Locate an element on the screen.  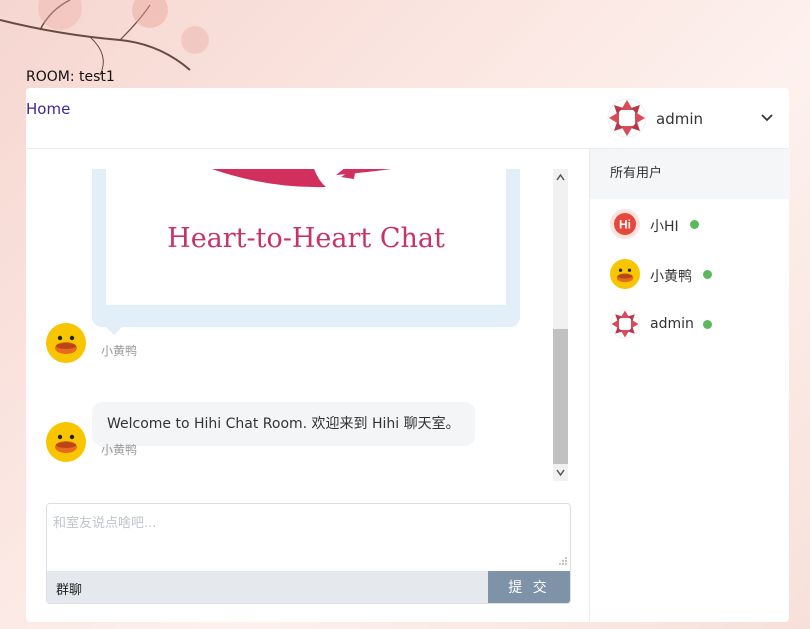
scroll-down-arrow-icon is located at coordinates (560, 472).